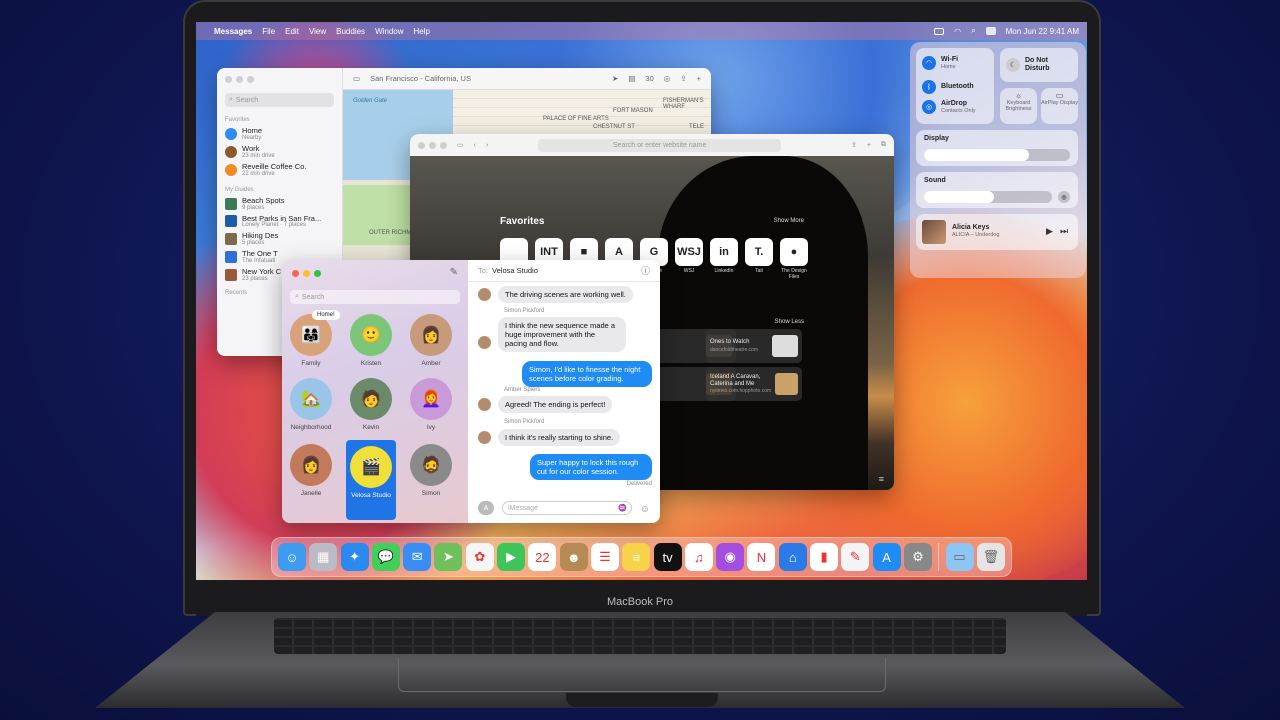 The image size is (1280, 720). What do you see at coordinates (883, 145) in the screenshot?
I see `tabs-overview-icon: ⧉` at bounding box center [883, 145].